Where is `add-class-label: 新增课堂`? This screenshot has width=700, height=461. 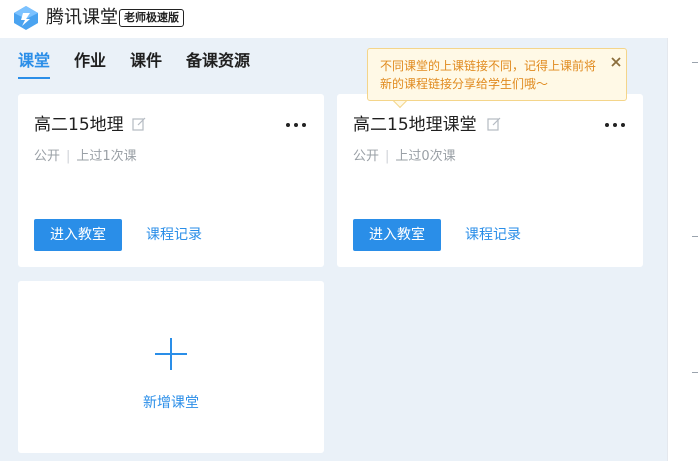 add-class-label: 新增课堂 is located at coordinates (171, 403).